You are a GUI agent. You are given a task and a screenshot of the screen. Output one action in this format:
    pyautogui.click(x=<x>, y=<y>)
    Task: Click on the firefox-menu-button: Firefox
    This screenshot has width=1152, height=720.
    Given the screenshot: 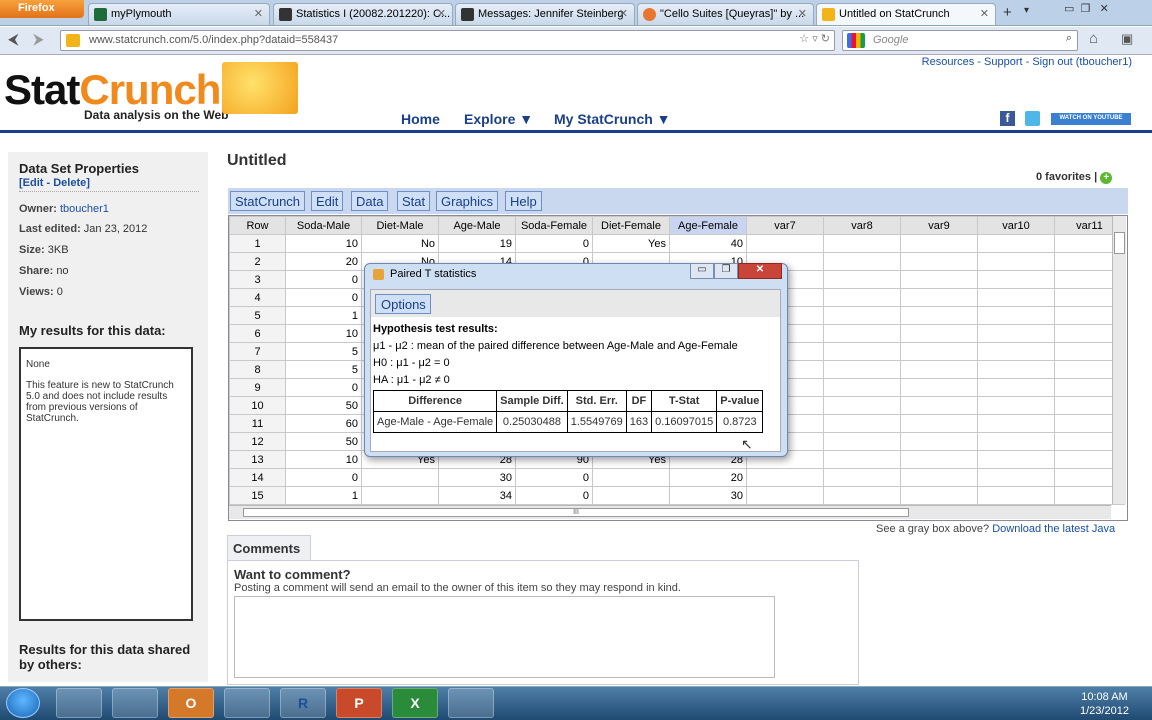 What is the action you would take?
    pyautogui.click(x=42, y=9)
    